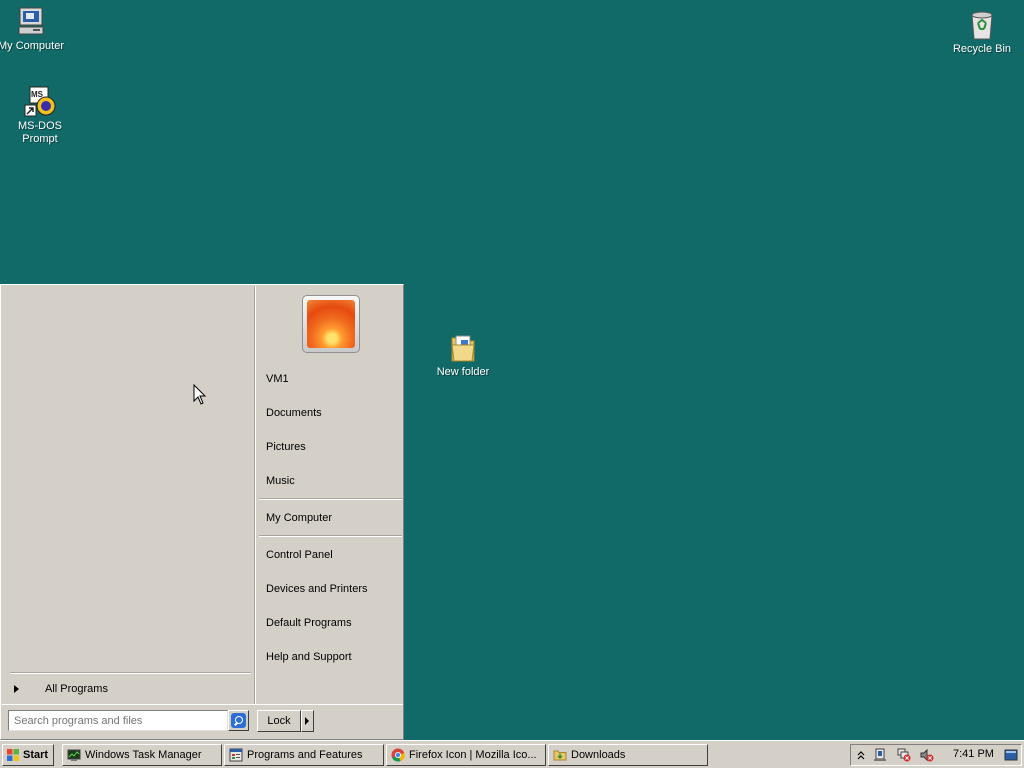 Image resolution: width=1024 pixels, height=768 pixels. What do you see at coordinates (927, 755) in the screenshot?
I see `volume-muted-icon` at bounding box center [927, 755].